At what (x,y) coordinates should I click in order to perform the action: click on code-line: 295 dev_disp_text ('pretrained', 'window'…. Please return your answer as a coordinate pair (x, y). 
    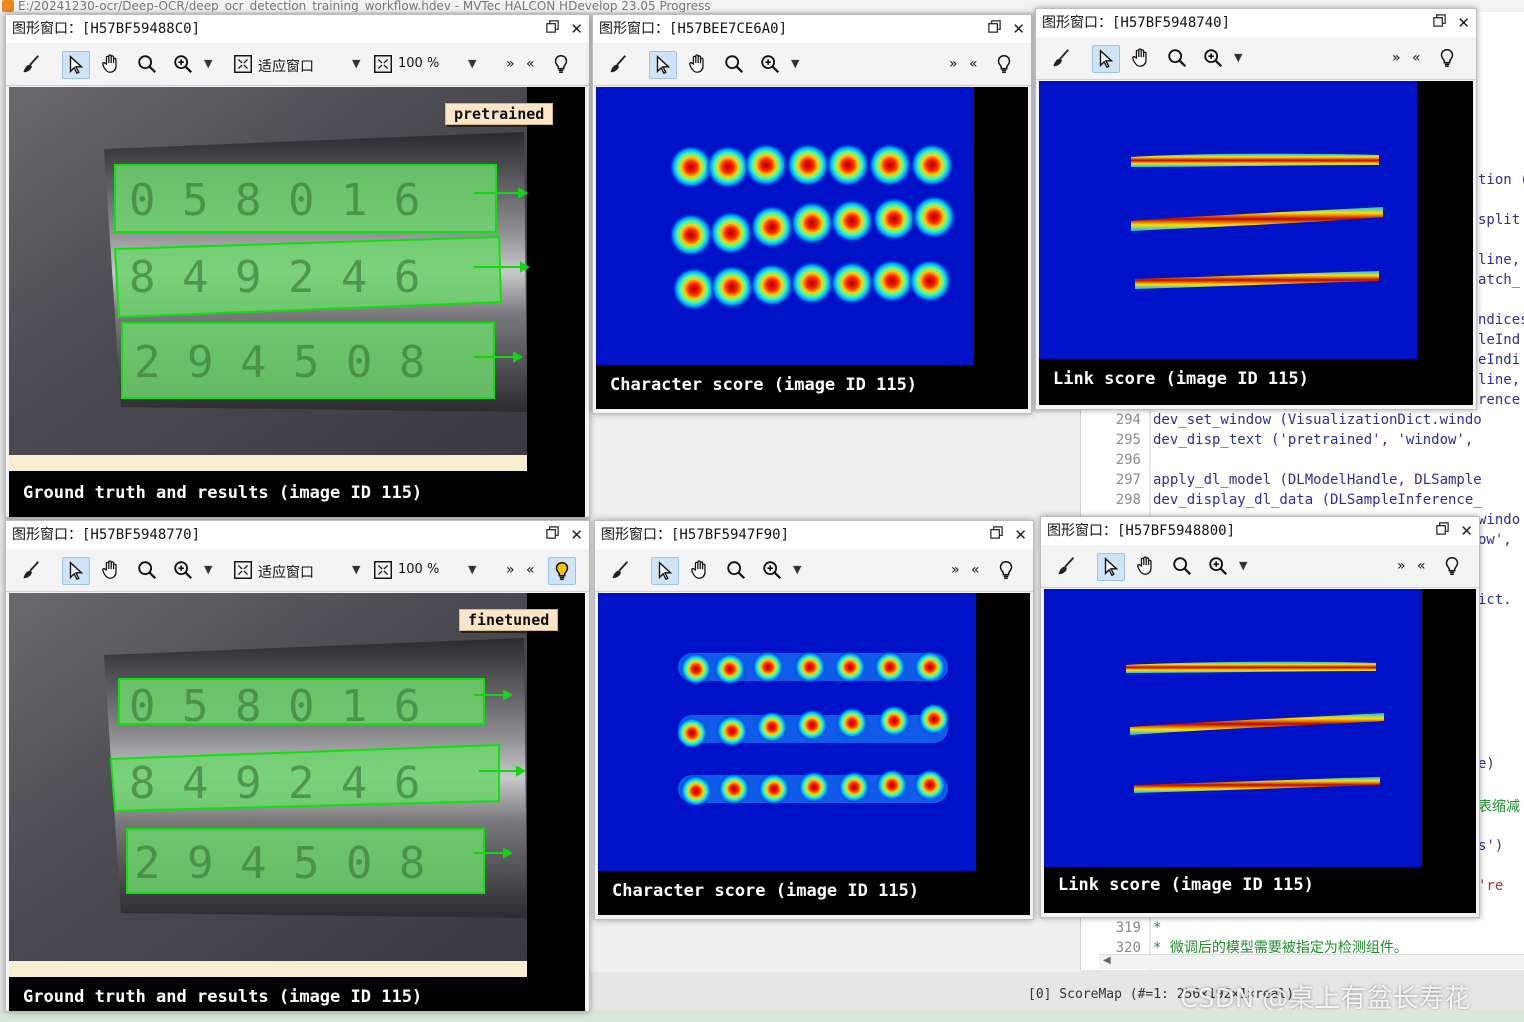
    Looking at the image, I should click on (1302, 440).